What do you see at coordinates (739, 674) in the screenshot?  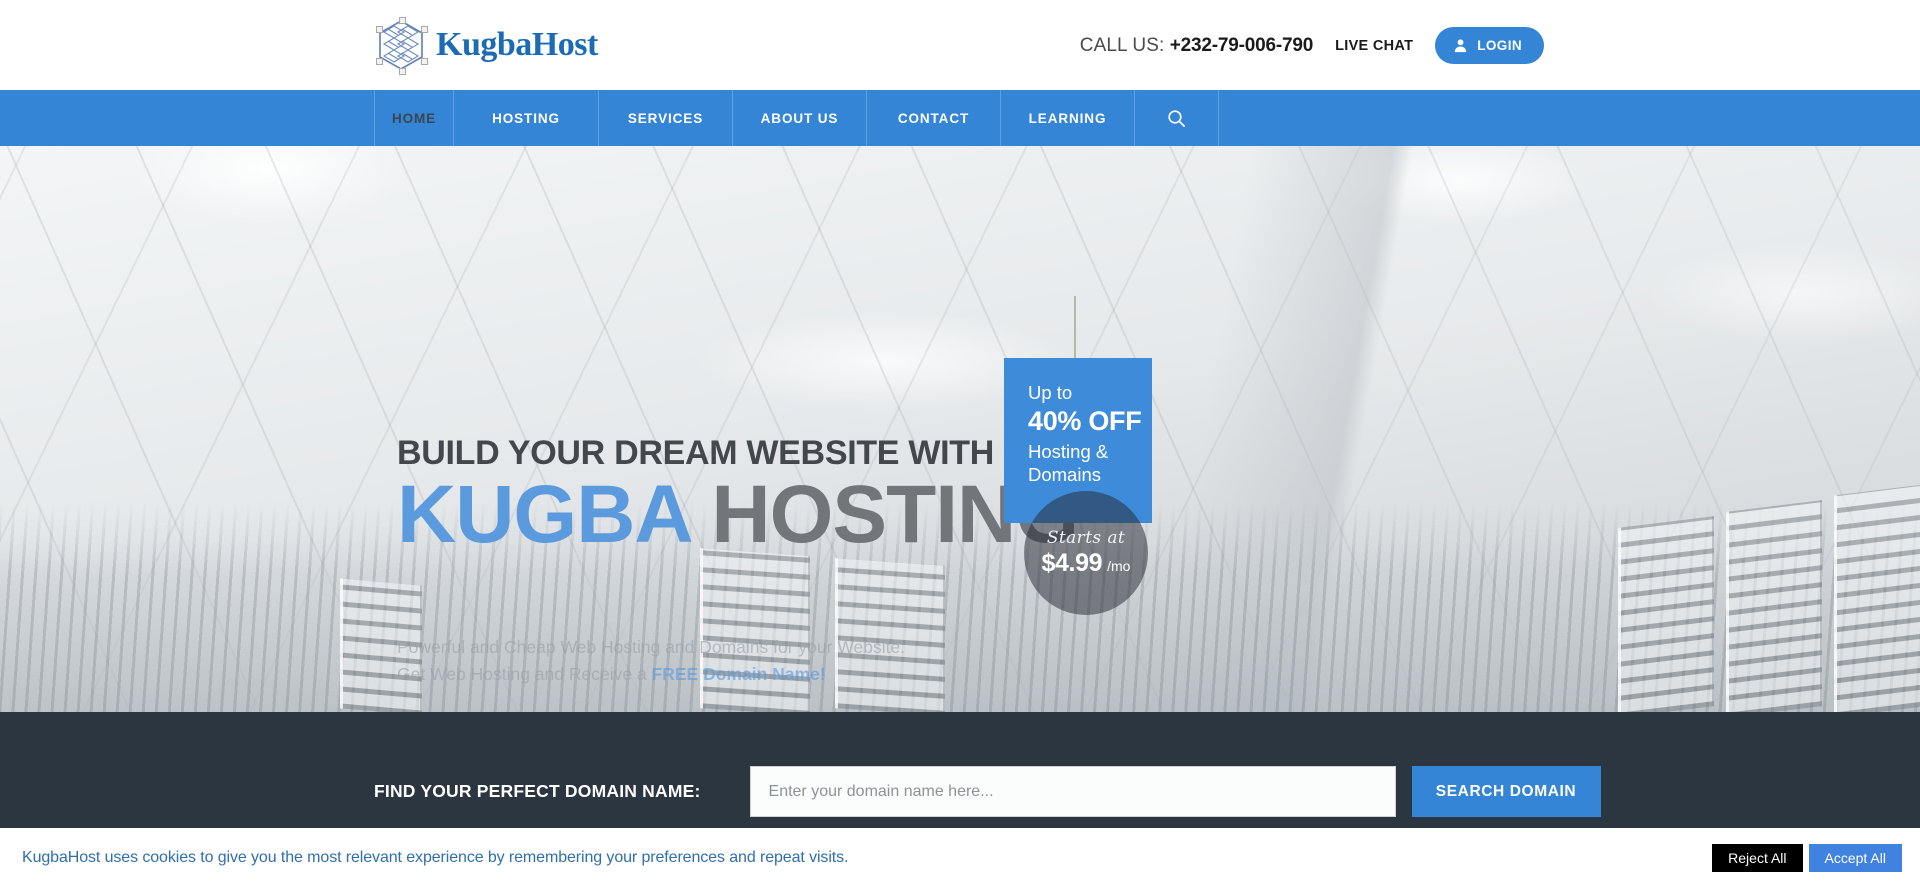 I see `free-domain-link: FREE Domain Name!` at bounding box center [739, 674].